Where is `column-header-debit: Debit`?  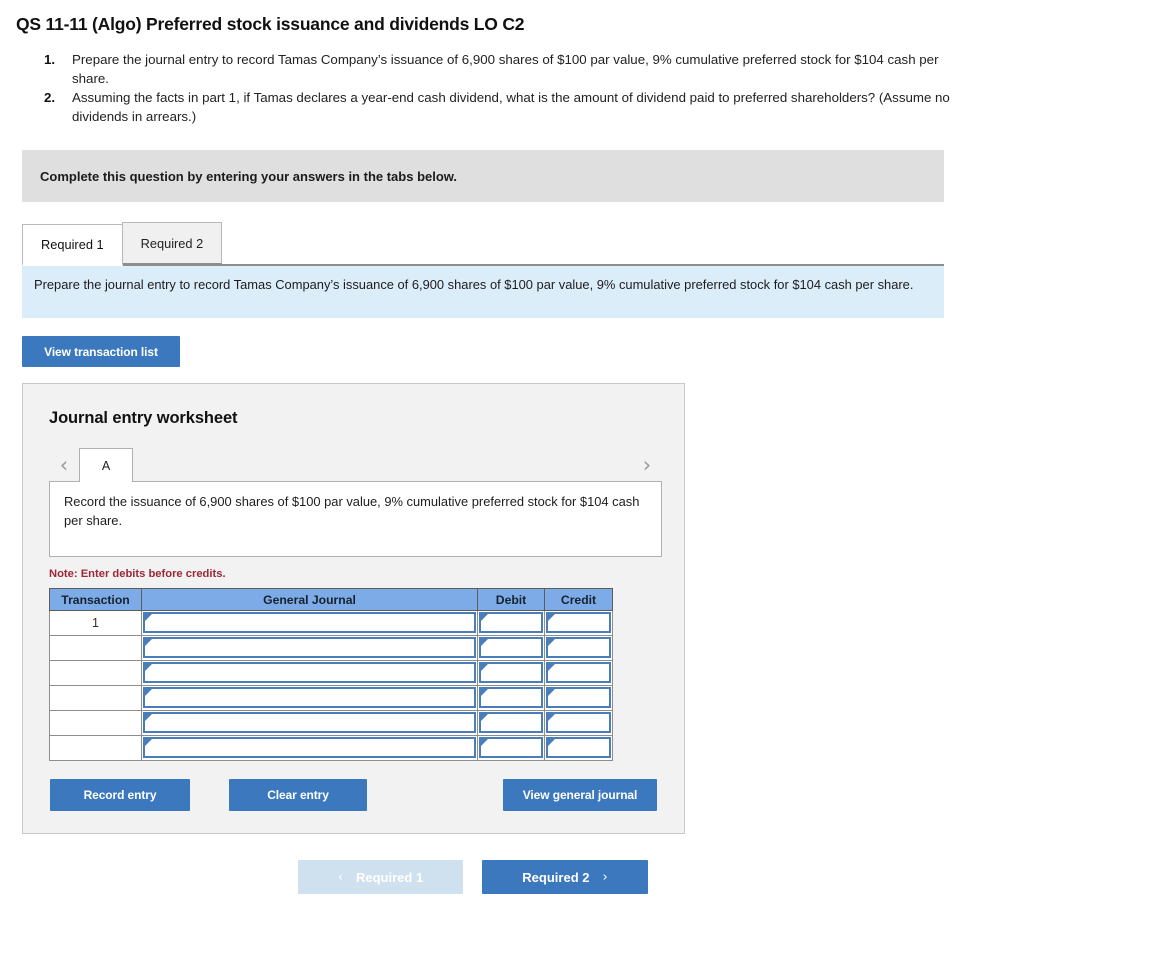 column-header-debit: Debit is located at coordinates (511, 600).